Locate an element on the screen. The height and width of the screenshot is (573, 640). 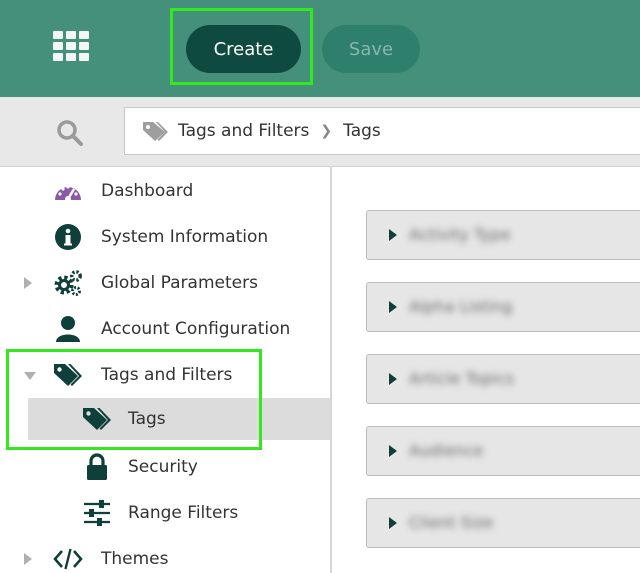
accordion-section-label: Client Size is located at coordinates (451, 522).